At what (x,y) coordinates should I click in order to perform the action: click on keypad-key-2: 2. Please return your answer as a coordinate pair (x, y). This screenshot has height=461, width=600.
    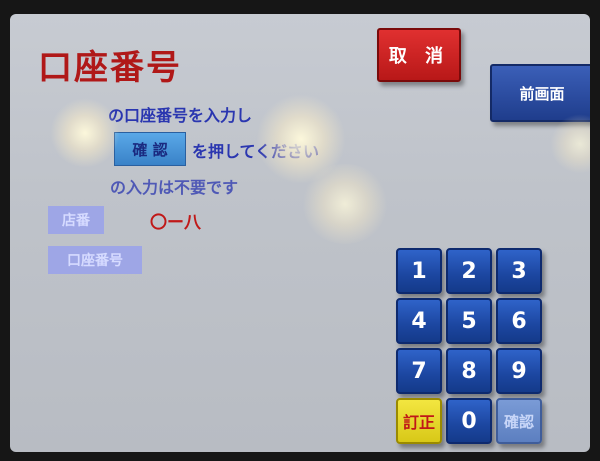
    Looking at the image, I should click on (469, 271).